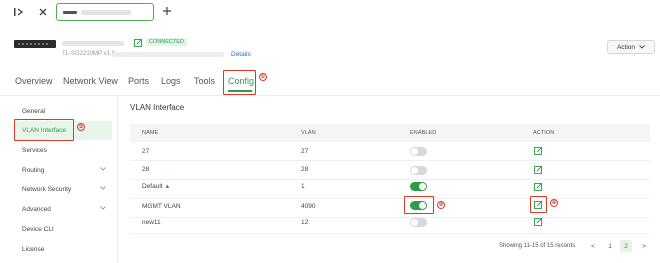 The width and height of the screenshot is (660, 263). I want to click on cell-name: Default ▲, so click(156, 186).